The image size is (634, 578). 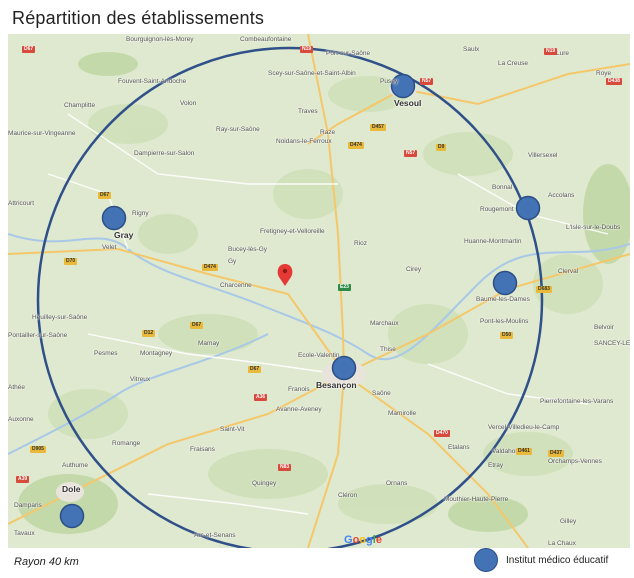 I want to click on place-label: Scey-sur-Saône-et-Saint-Albin, so click(x=312, y=73).